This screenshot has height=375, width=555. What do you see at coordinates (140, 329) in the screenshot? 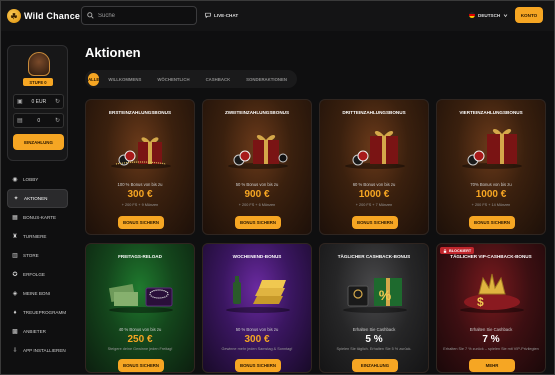
I see `card-description: 40 % Bonus von bis zu` at bounding box center [140, 329].